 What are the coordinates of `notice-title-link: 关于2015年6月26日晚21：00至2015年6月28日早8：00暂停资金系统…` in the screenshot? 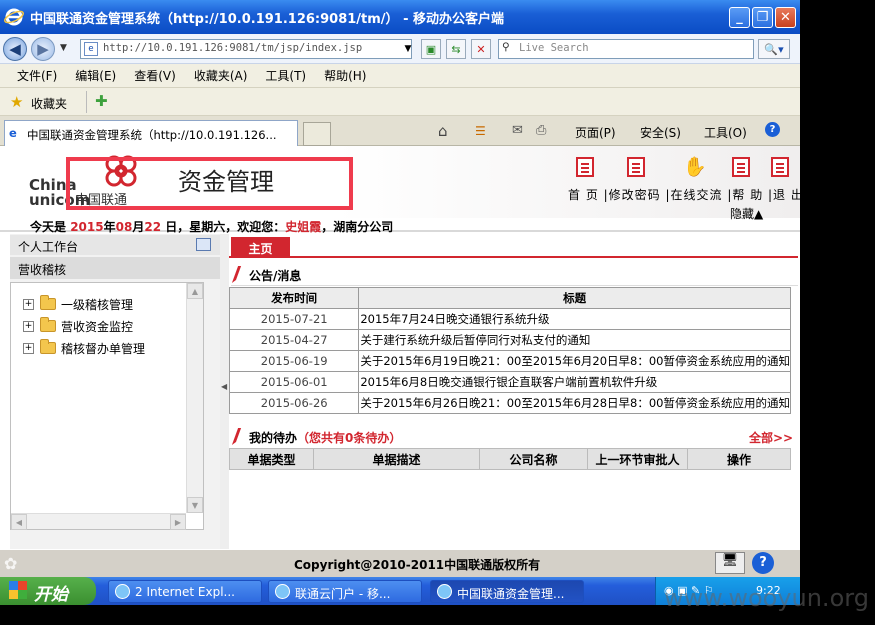 It's located at (574, 403).